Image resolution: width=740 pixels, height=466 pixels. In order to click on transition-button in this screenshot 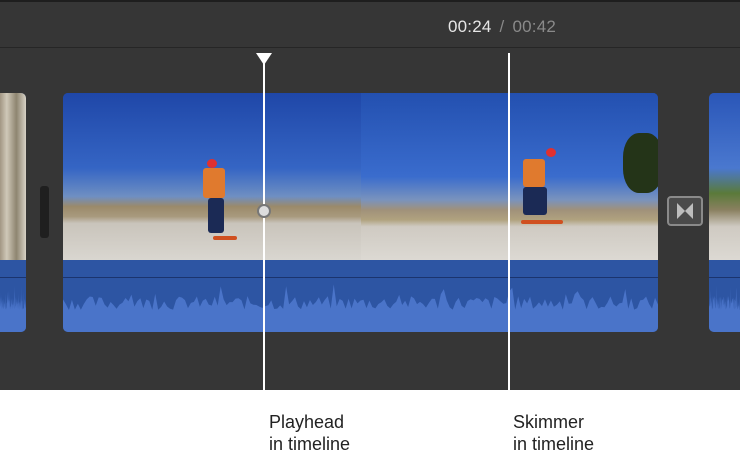, I will do `click(685, 211)`.